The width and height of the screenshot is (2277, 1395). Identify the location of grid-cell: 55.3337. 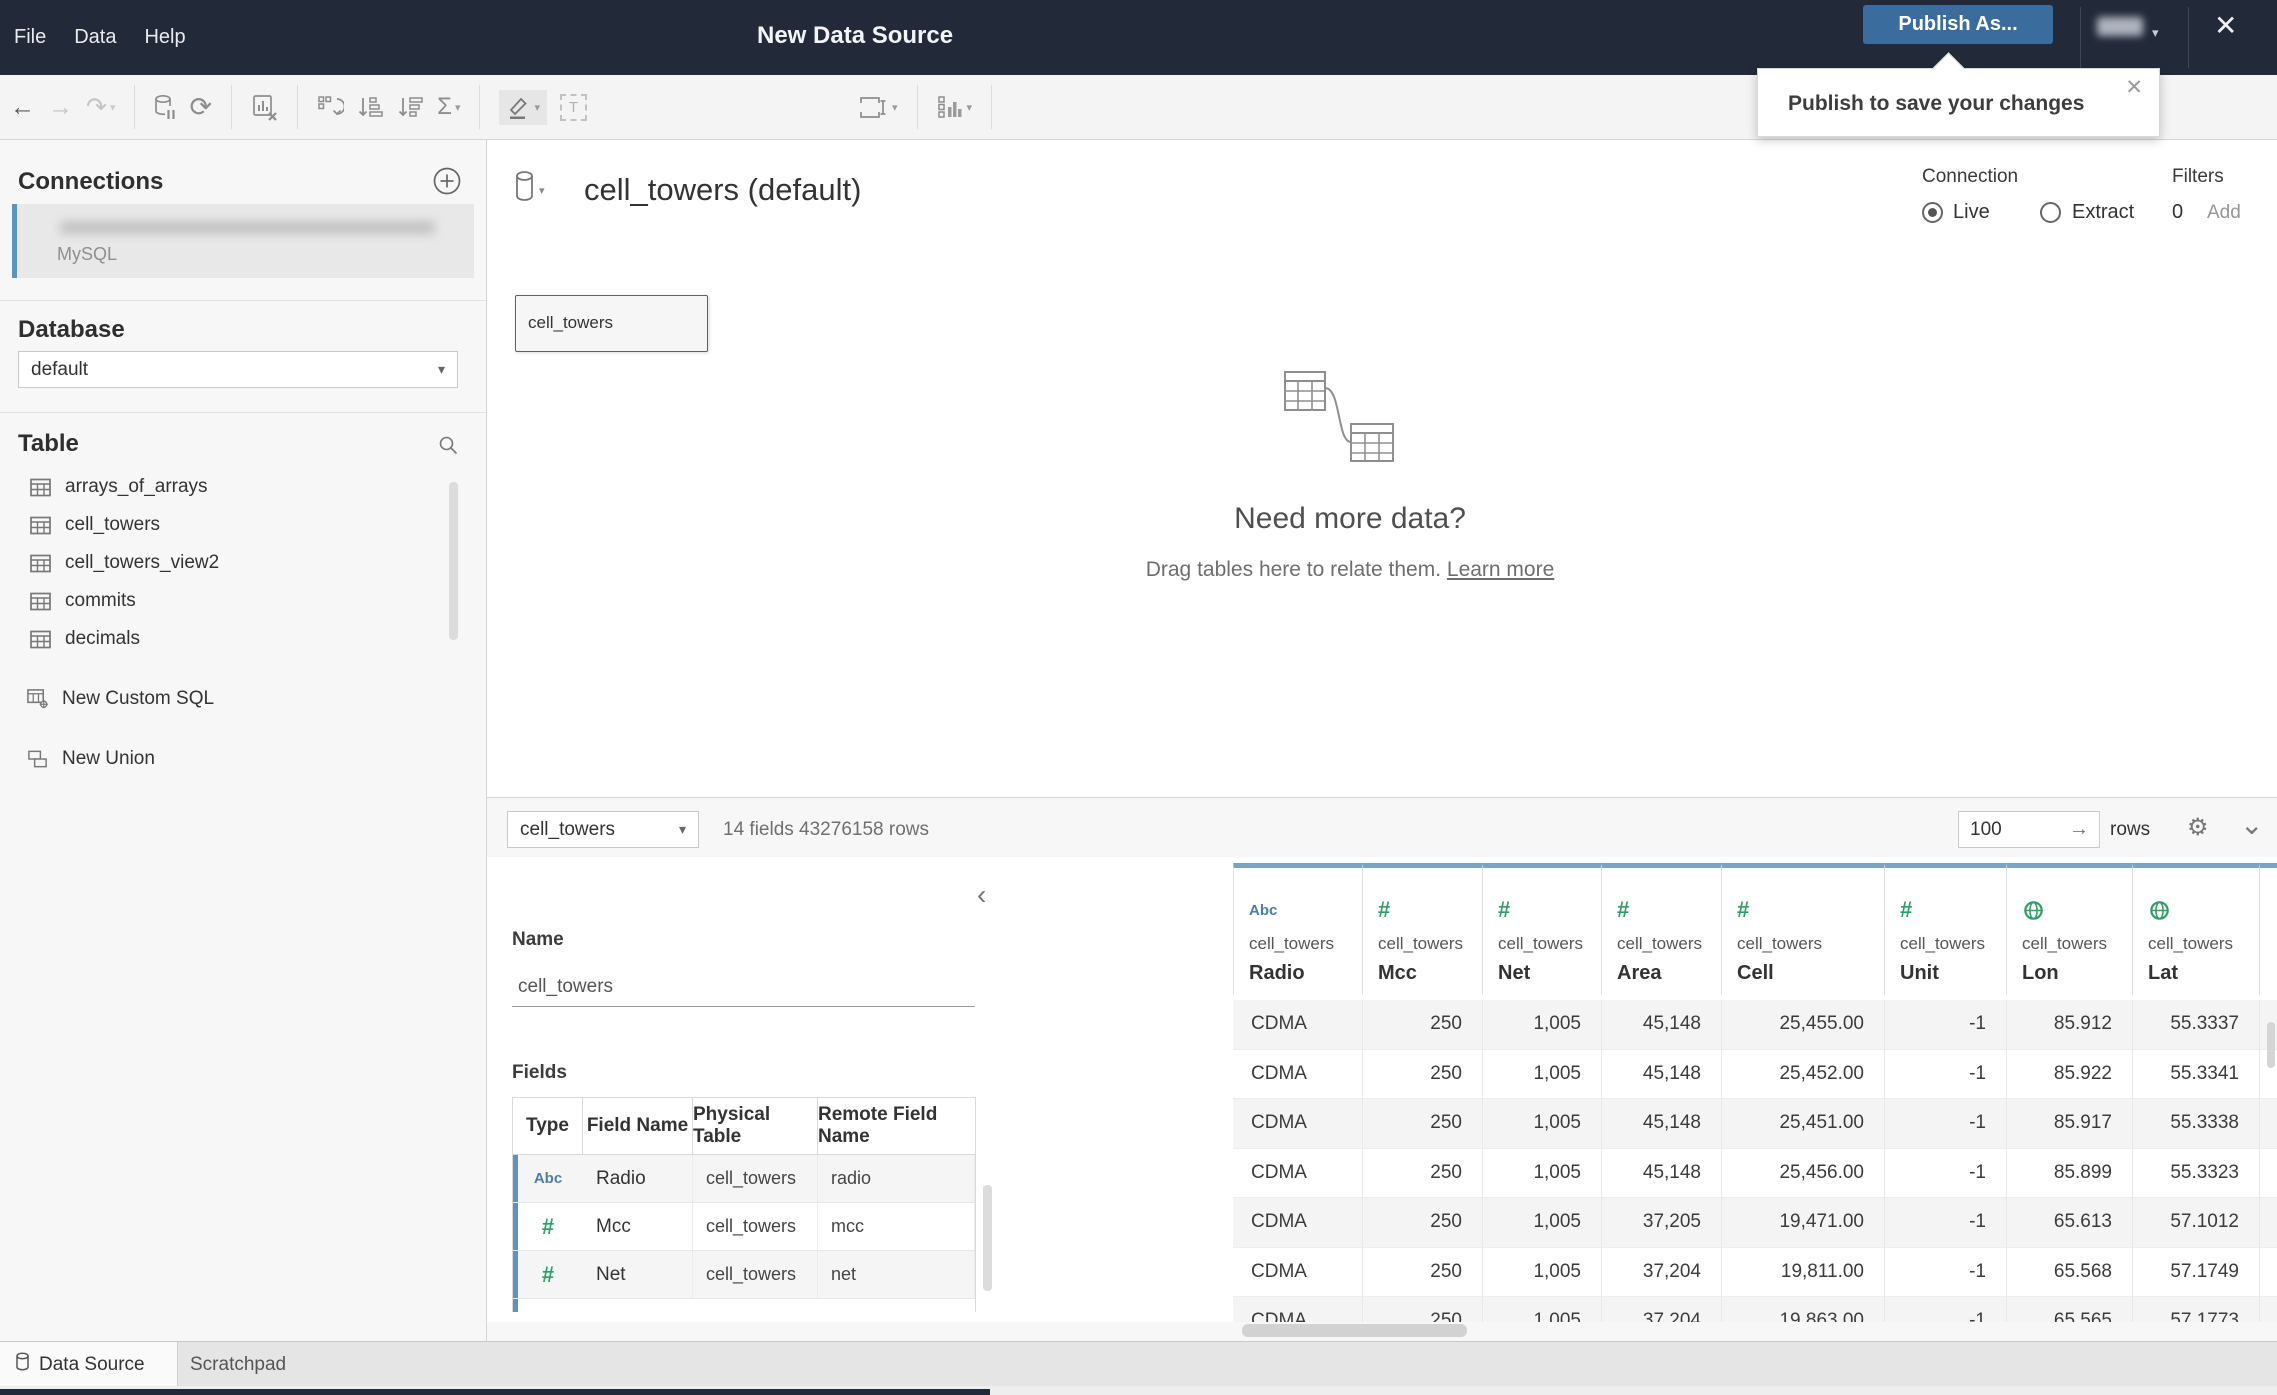
(2196, 1024).